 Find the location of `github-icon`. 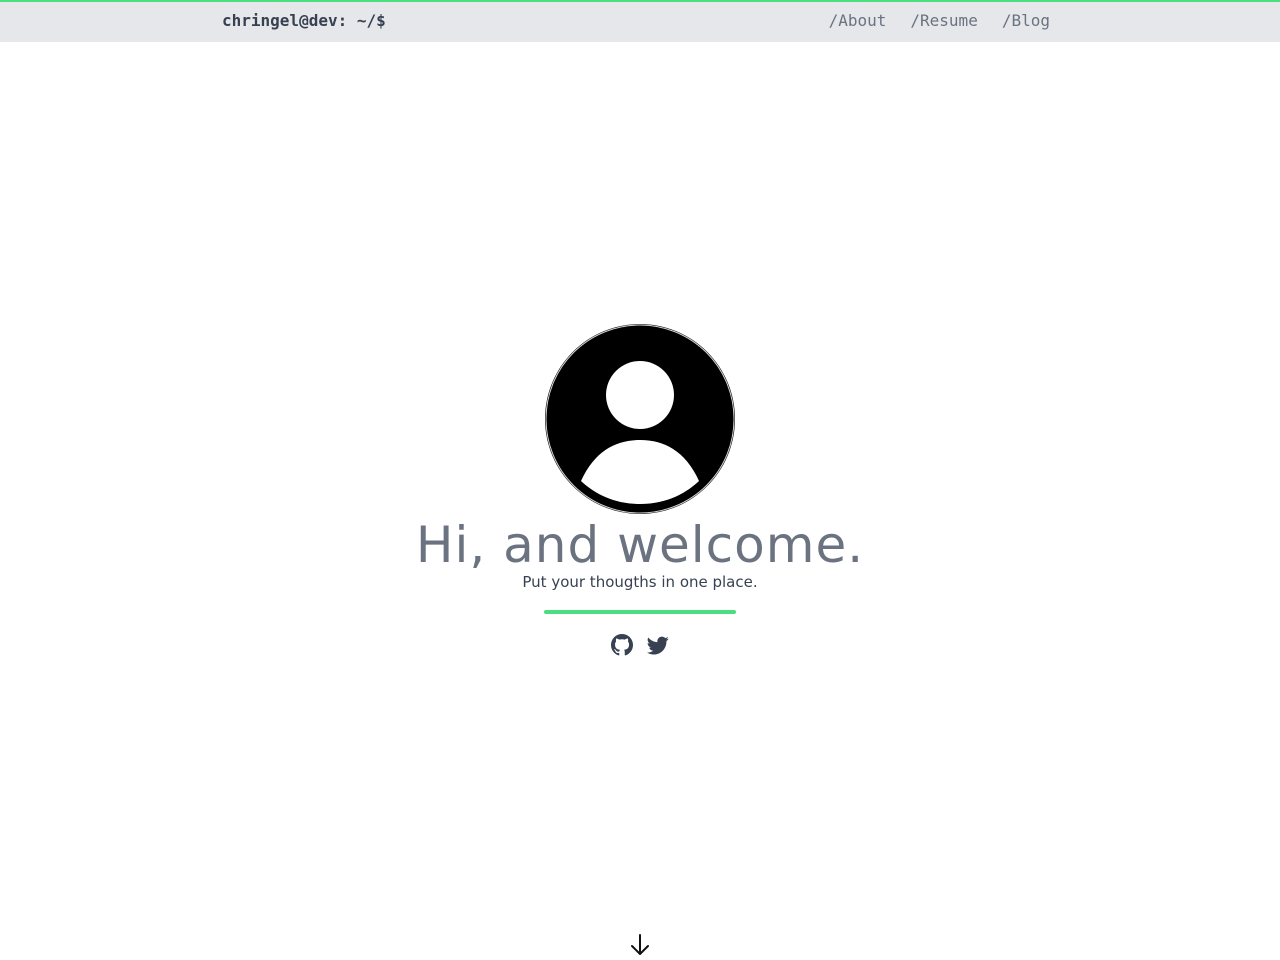

github-icon is located at coordinates (622, 645).